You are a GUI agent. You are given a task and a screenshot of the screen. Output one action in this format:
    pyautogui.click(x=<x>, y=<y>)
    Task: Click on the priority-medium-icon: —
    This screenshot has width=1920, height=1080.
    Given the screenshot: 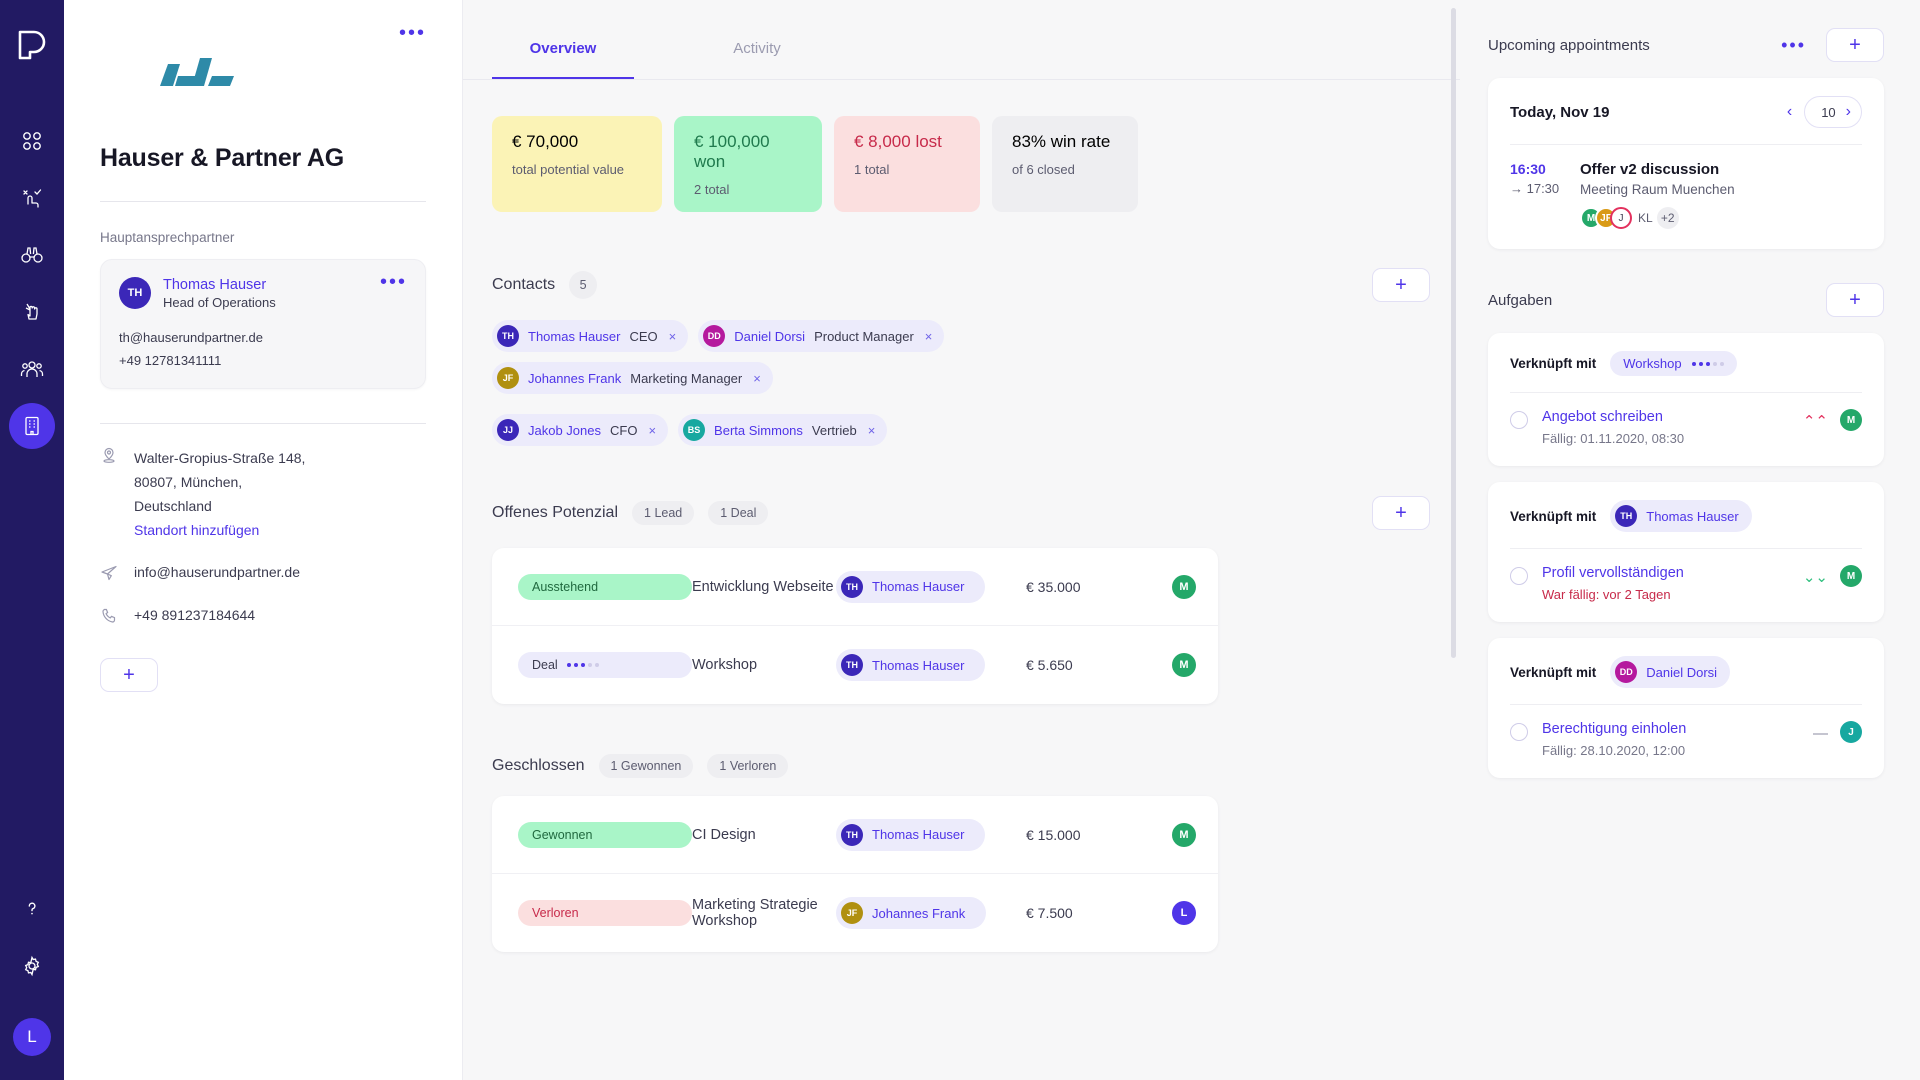 What is the action you would take?
    pyautogui.click(x=1820, y=733)
    